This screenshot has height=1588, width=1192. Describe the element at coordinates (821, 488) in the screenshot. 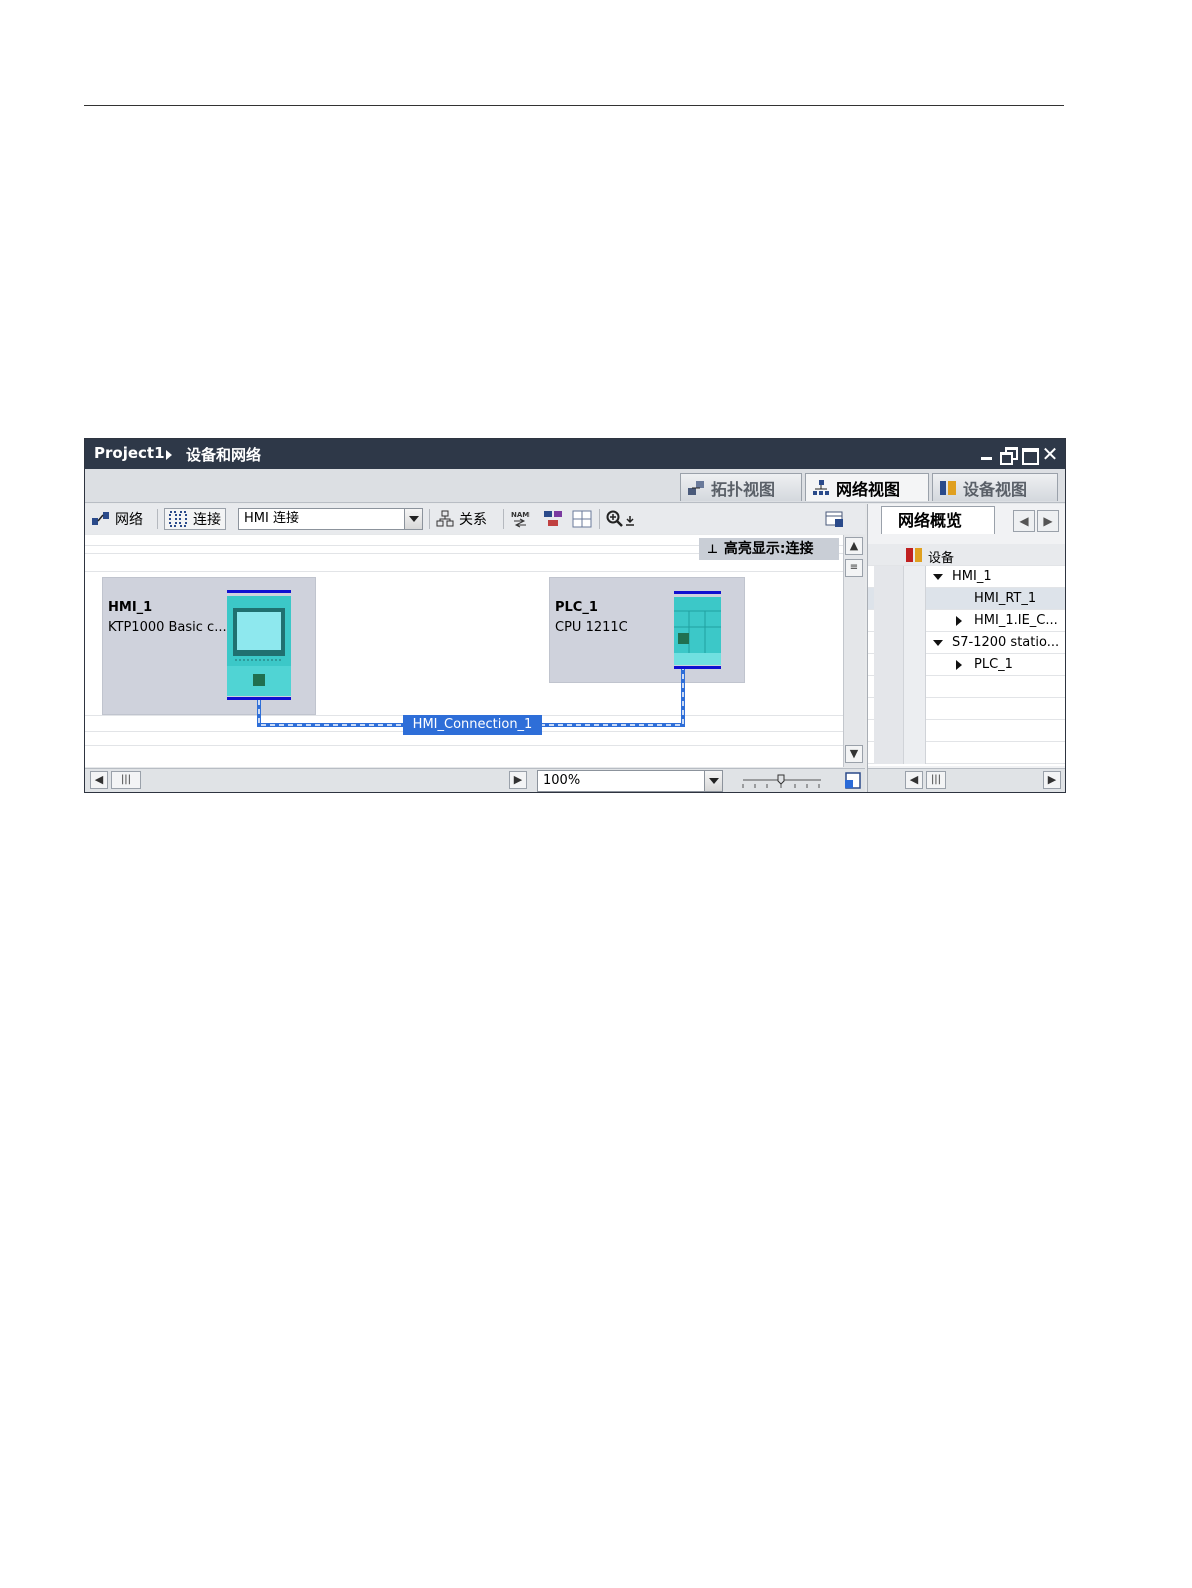

I see `network-view-icon` at that location.